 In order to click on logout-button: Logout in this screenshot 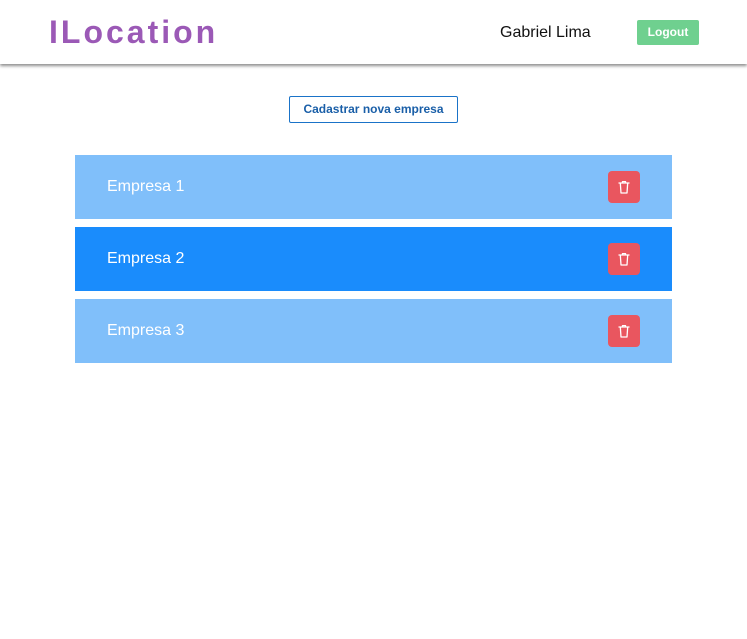, I will do `click(668, 32)`.